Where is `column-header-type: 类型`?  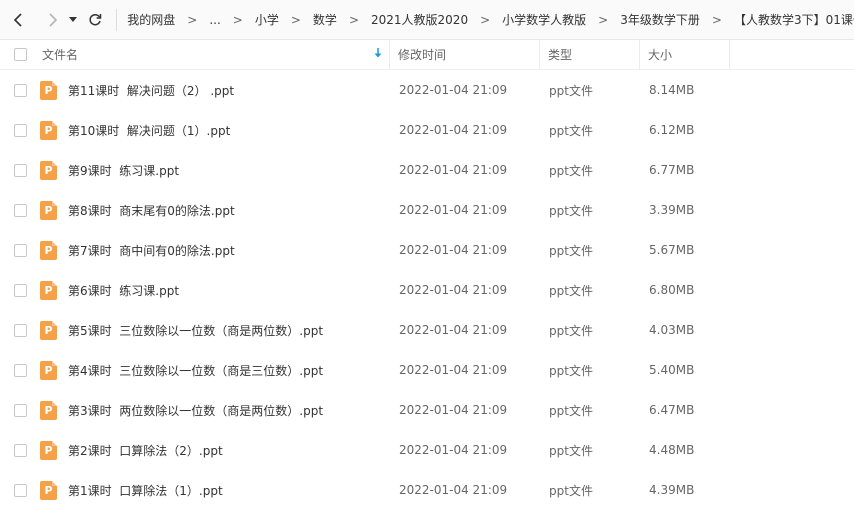
column-header-type: 类型 is located at coordinates (590, 54).